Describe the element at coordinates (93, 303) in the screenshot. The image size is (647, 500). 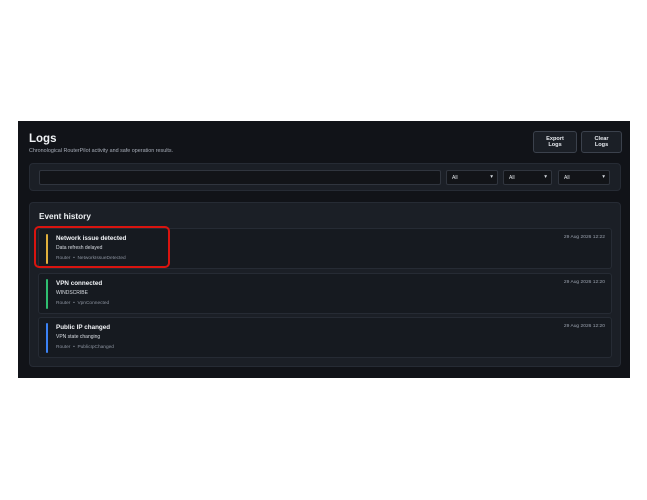
I see `event-type: VpnConnected` at that location.